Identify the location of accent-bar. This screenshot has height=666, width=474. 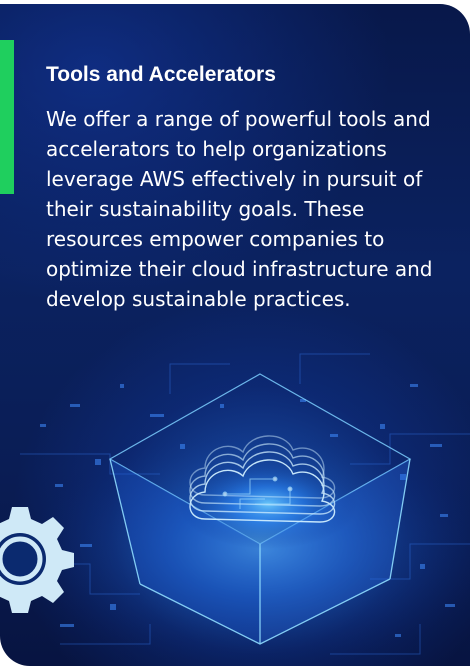
(7, 117).